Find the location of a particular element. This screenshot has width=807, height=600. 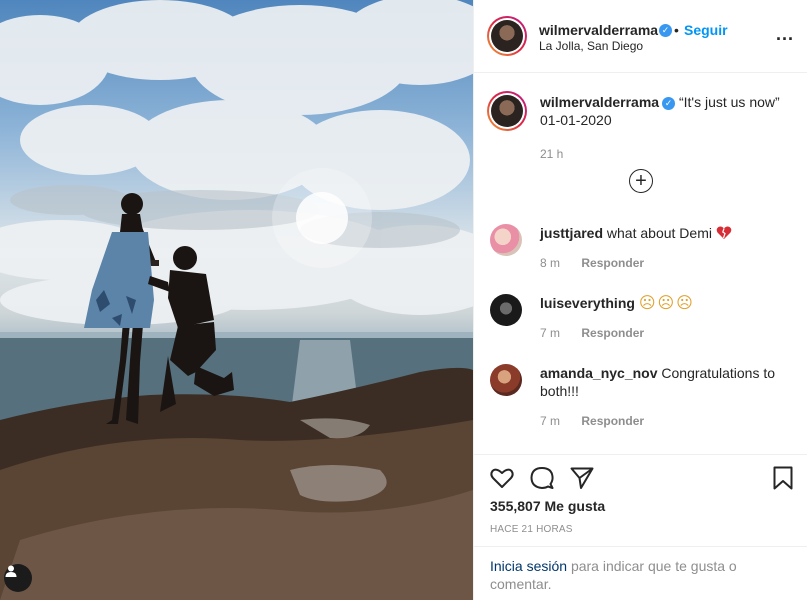

comment-meta: 8 m Responder is located at coordinates (592, 263).